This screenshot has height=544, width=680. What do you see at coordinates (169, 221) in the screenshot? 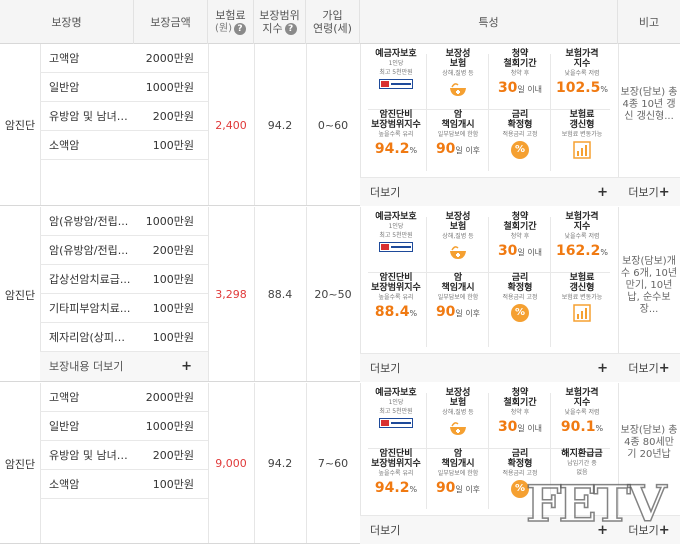
I see `coverage-amount: 1000만원` at bounding box center [169, 221].